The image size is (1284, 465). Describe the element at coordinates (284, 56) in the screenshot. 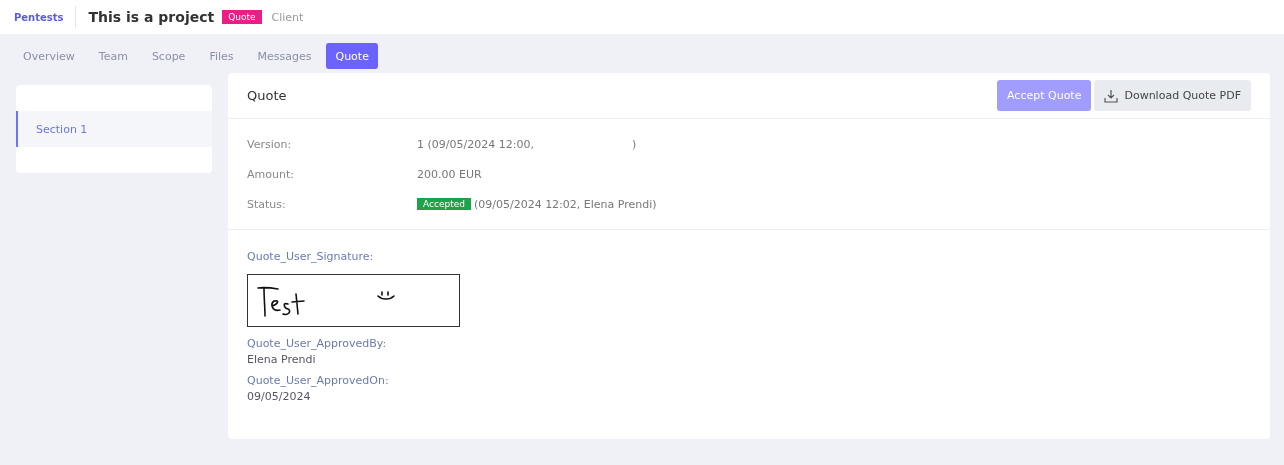

I see `tab: Messages` at that location.